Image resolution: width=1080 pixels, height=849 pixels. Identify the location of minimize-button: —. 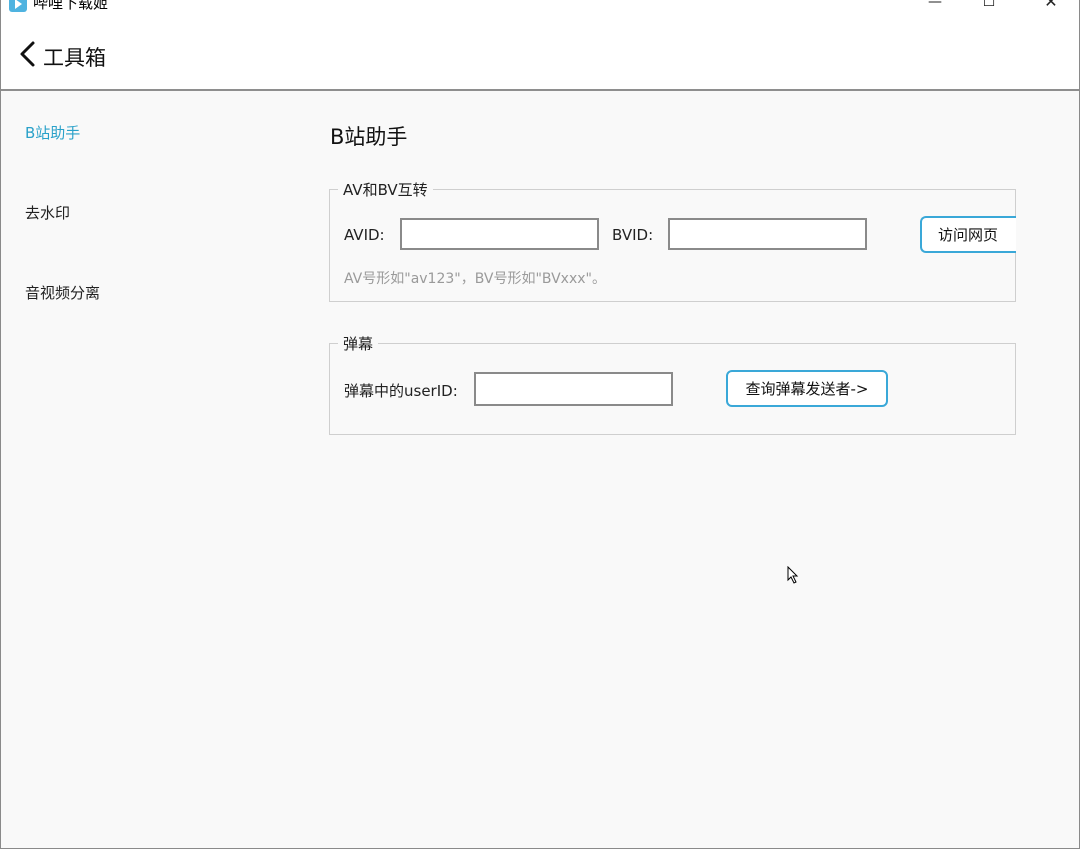
(935, 6).